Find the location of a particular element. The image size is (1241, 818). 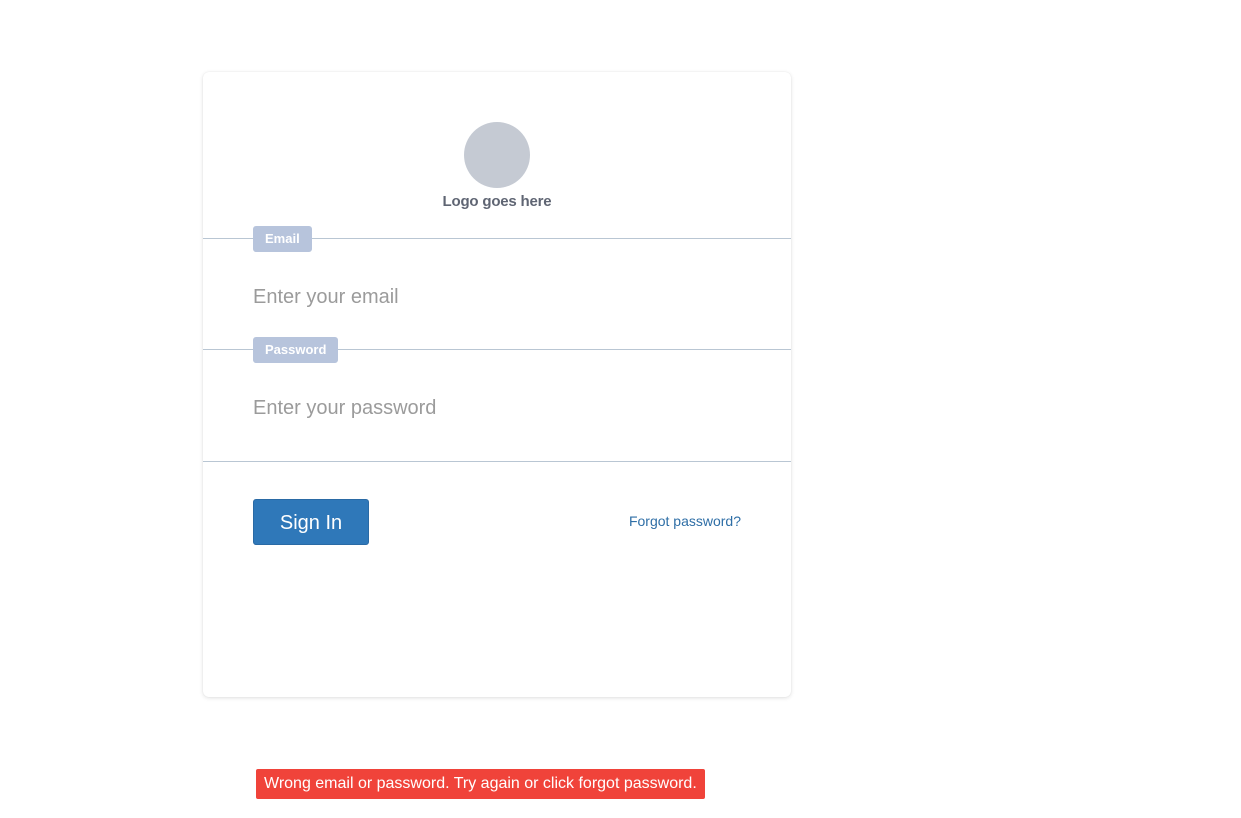

sign-in-button: Sign In is located at coordinates (311, 522).